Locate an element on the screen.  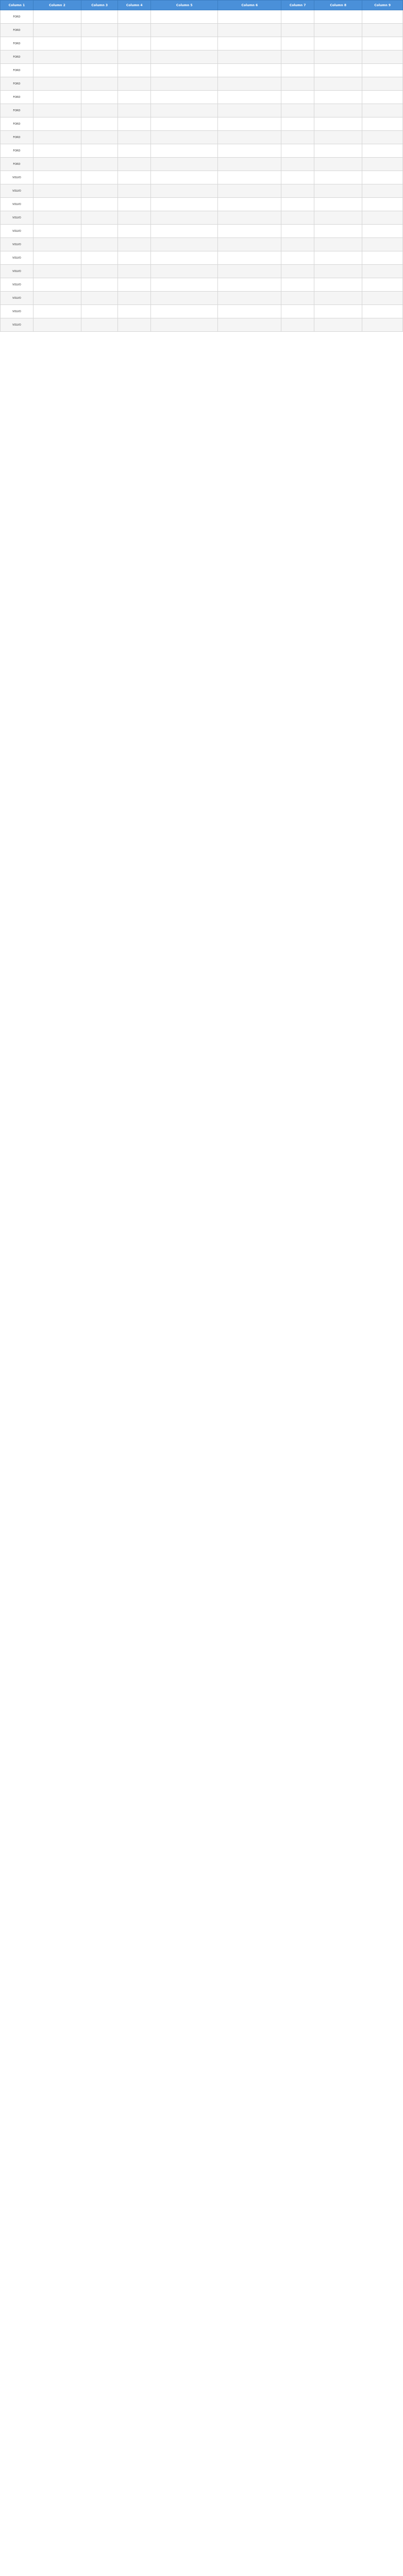
column-header: Column 7 is located at coordinates (298, 5).